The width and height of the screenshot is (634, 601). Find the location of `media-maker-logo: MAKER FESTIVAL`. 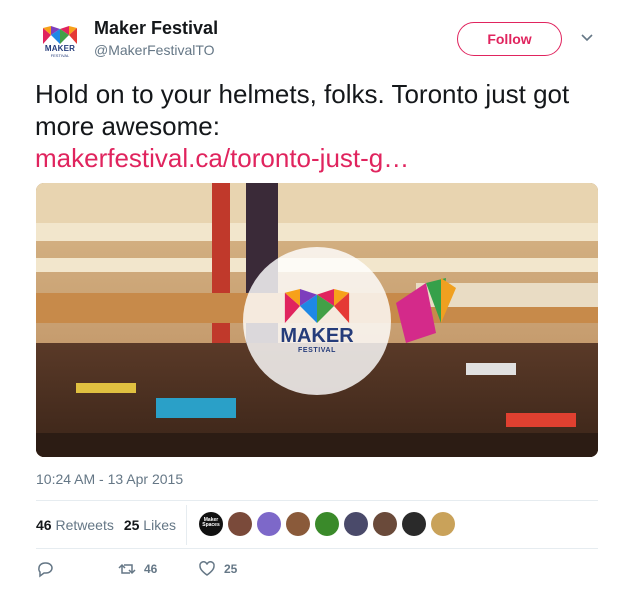

media-maker-logo: MAKER FESTIVAL is located at coordinates (317, 321).